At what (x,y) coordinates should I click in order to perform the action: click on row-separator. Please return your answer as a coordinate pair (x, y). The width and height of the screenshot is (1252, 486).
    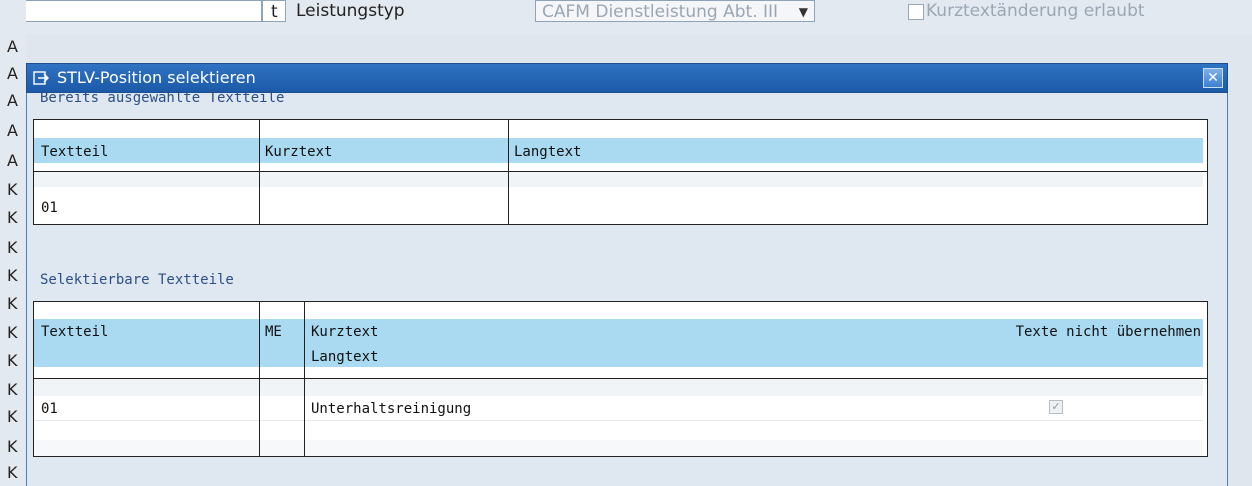
    Looking at the image, I should click on (618, 420).